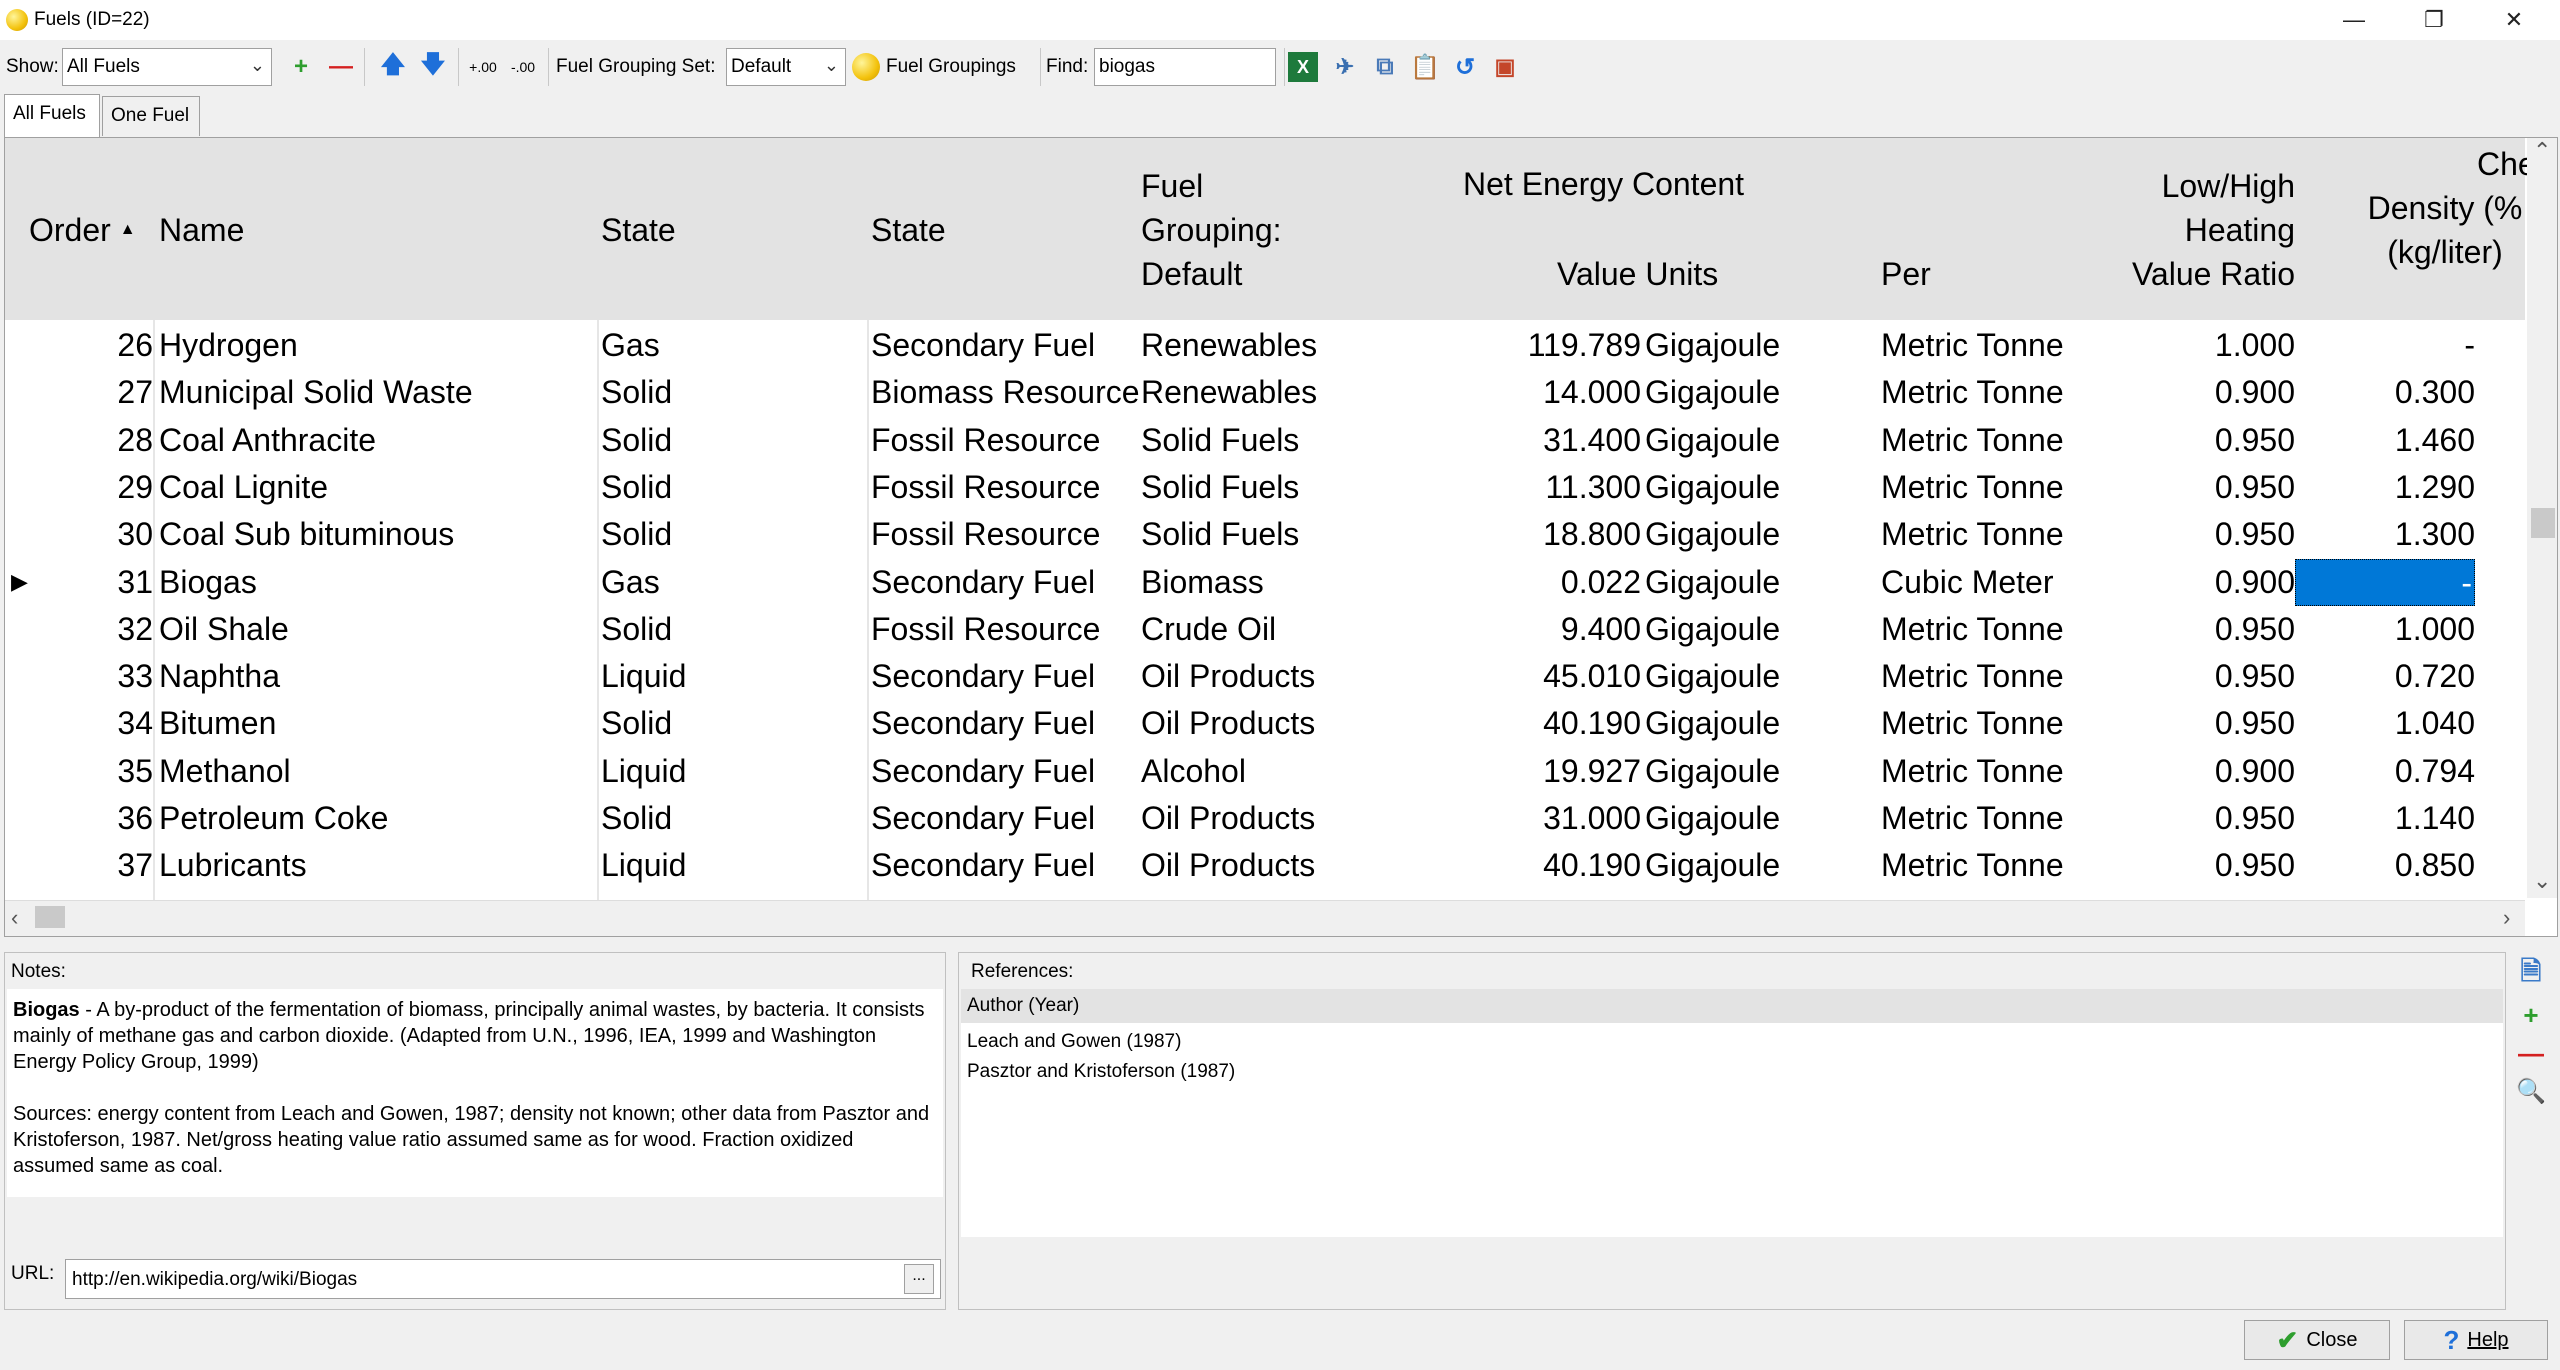  I want to click on tab-one-fuel: One Fuel, so click(151, 116).